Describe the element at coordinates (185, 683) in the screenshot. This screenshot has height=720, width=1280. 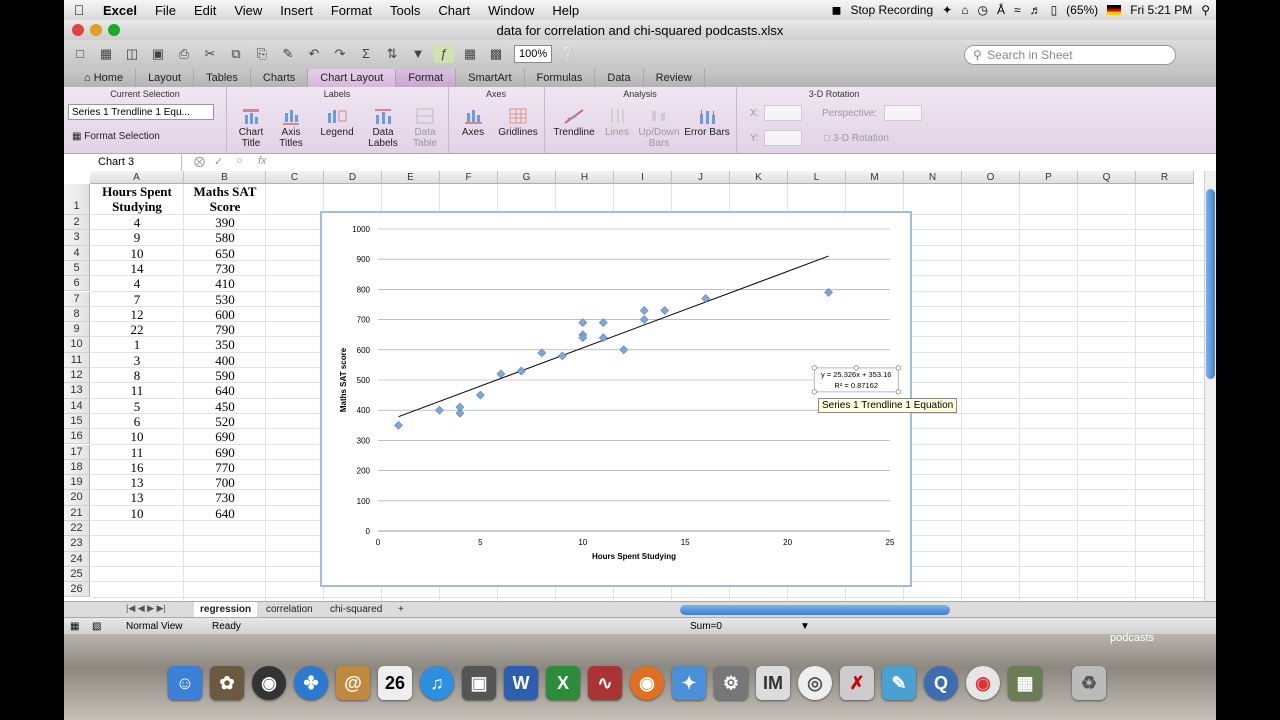
I see `finder-icon: ☺` at that location.